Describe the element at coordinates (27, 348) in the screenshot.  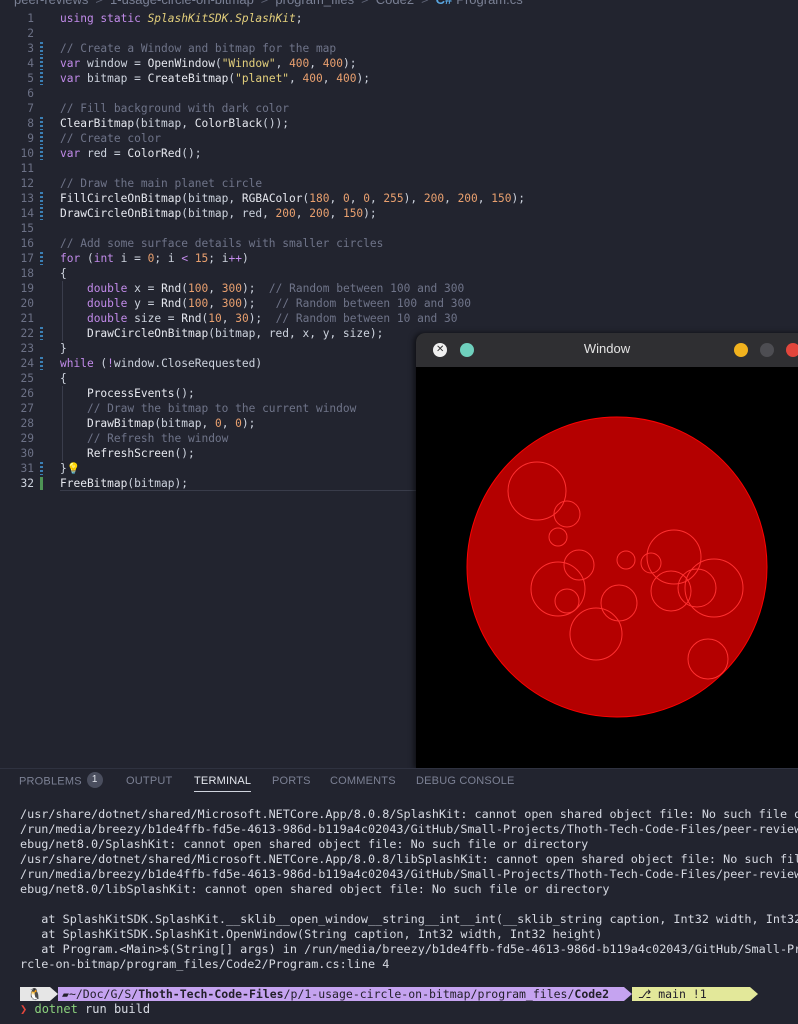
I see `line-number: 23` at that location.